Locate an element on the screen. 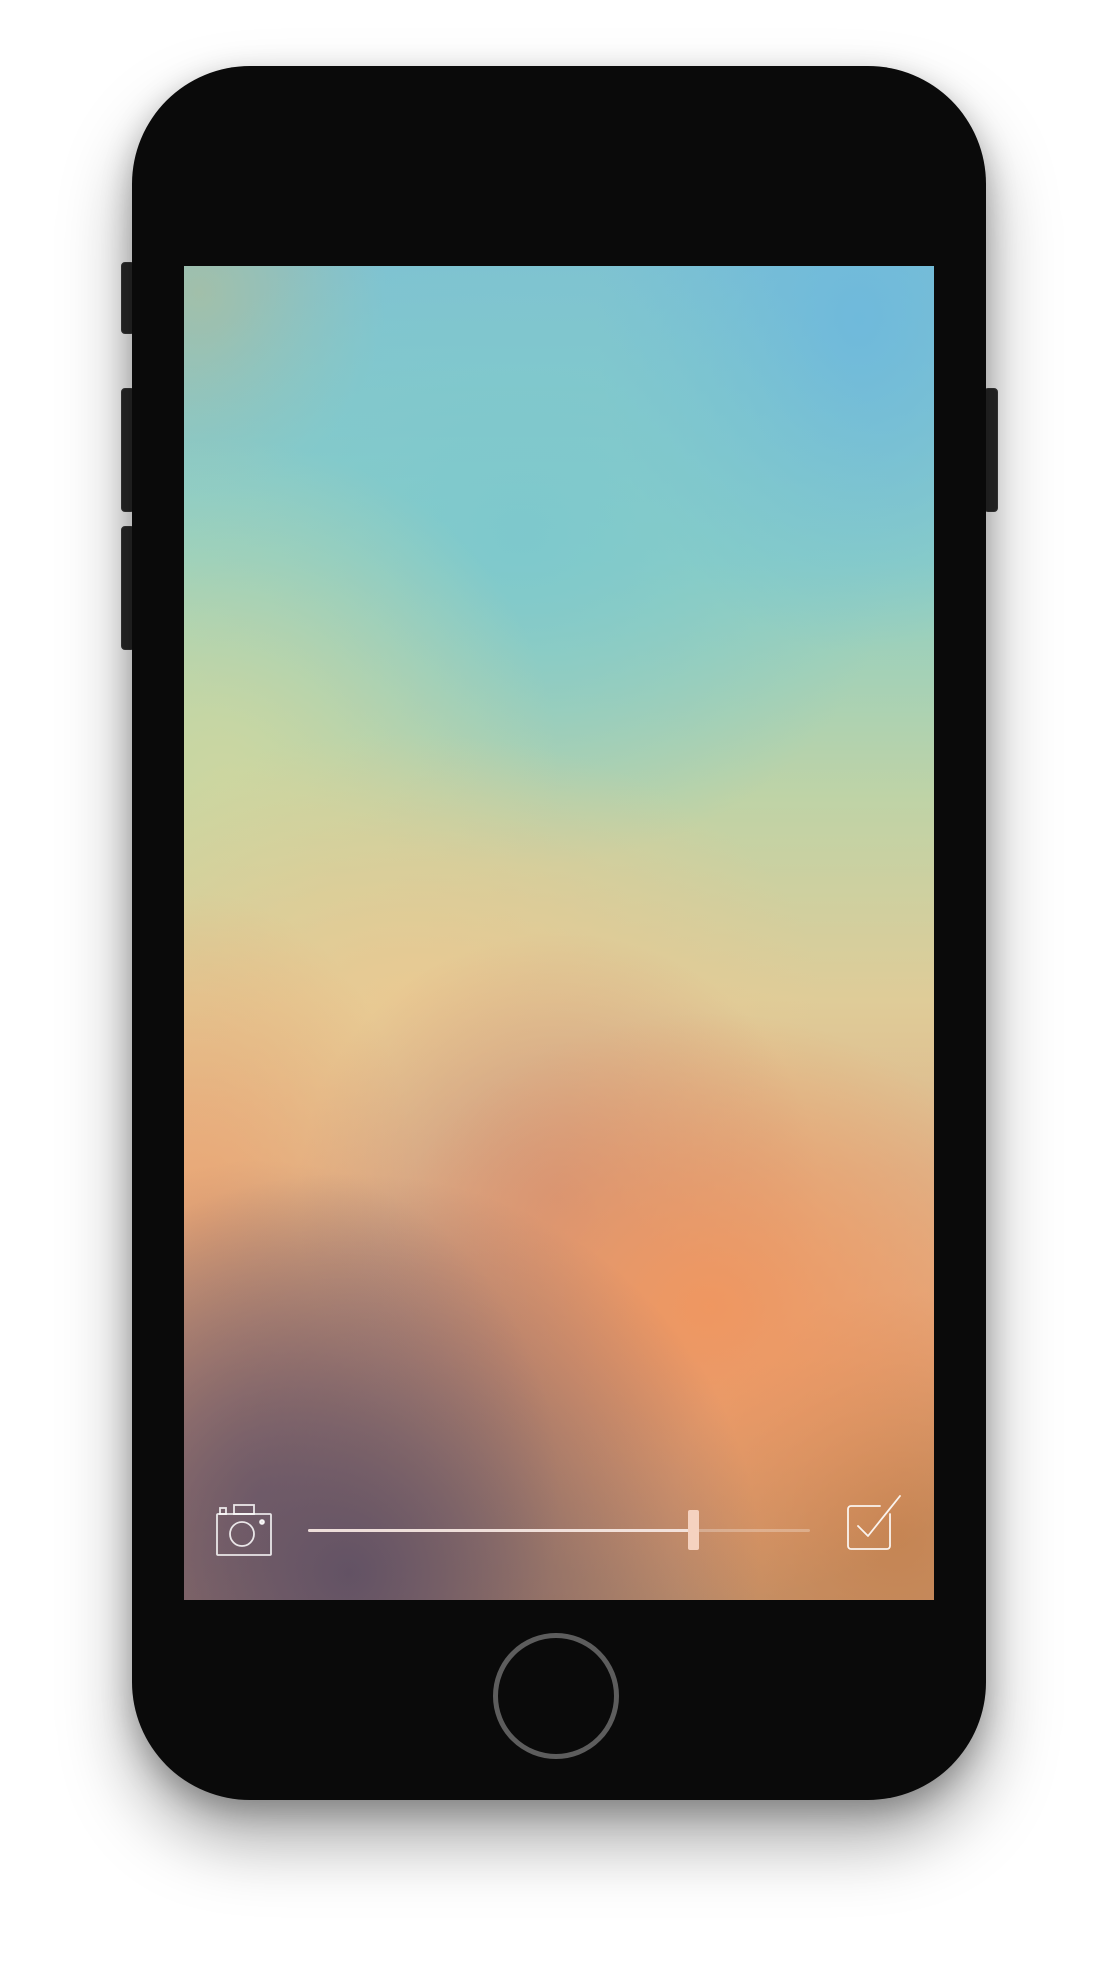 The image size is (1118, 1962). slider-fill is located at coordinates (501, 1530).